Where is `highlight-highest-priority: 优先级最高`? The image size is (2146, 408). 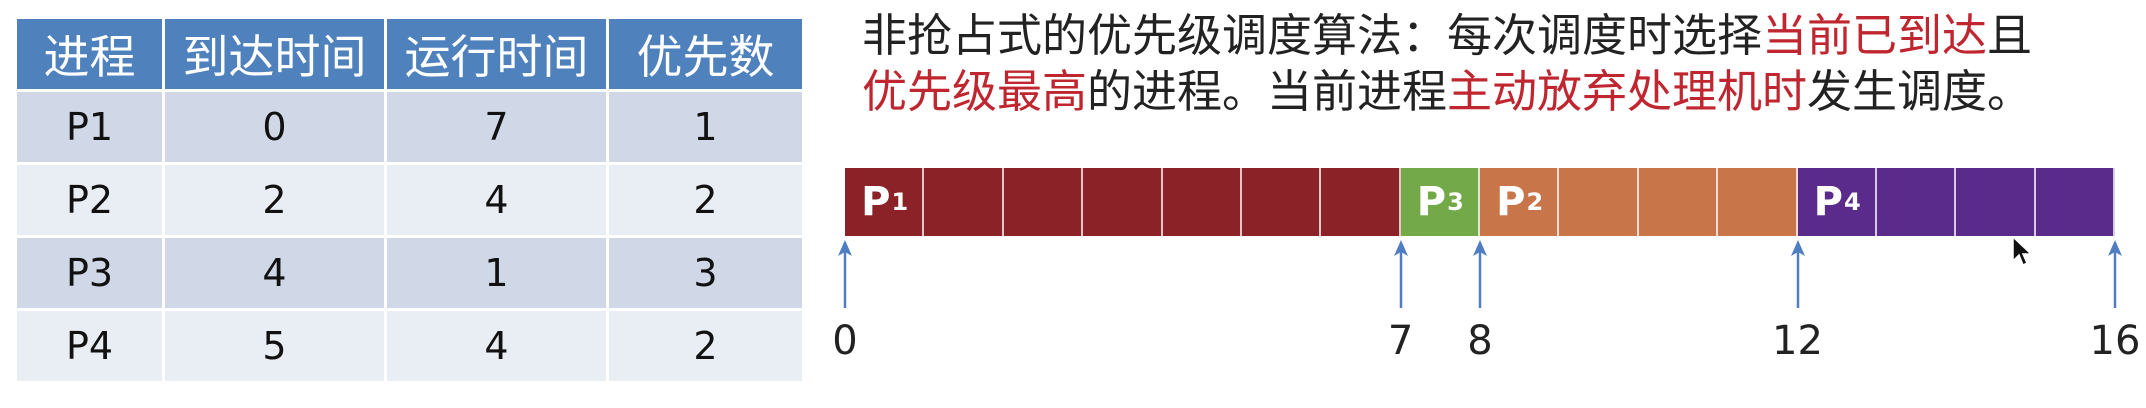 highlight-highest-priority: 优先级最高 is located at coordinates (975, 91).